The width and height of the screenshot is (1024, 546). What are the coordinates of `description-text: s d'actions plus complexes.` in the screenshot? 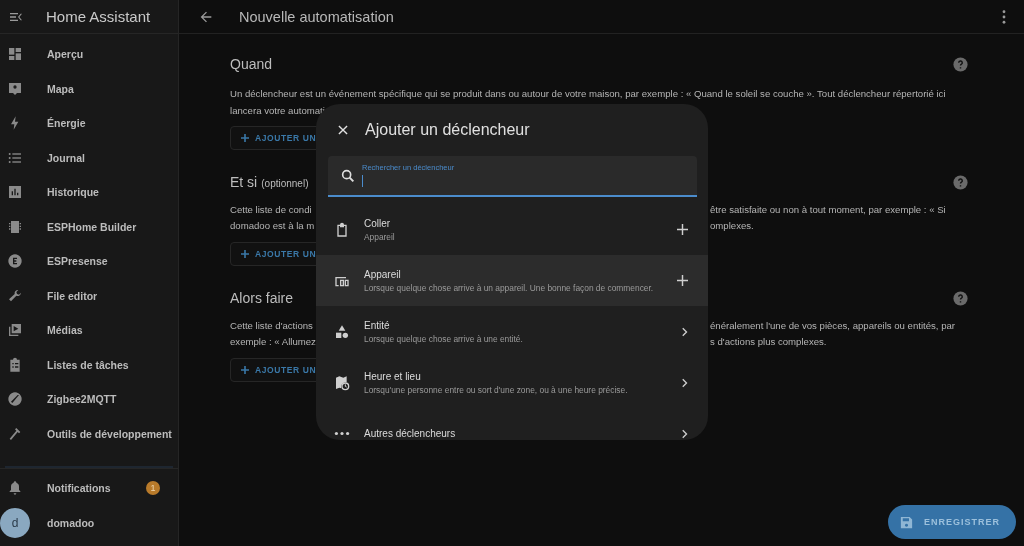 It's located at (768, 342).